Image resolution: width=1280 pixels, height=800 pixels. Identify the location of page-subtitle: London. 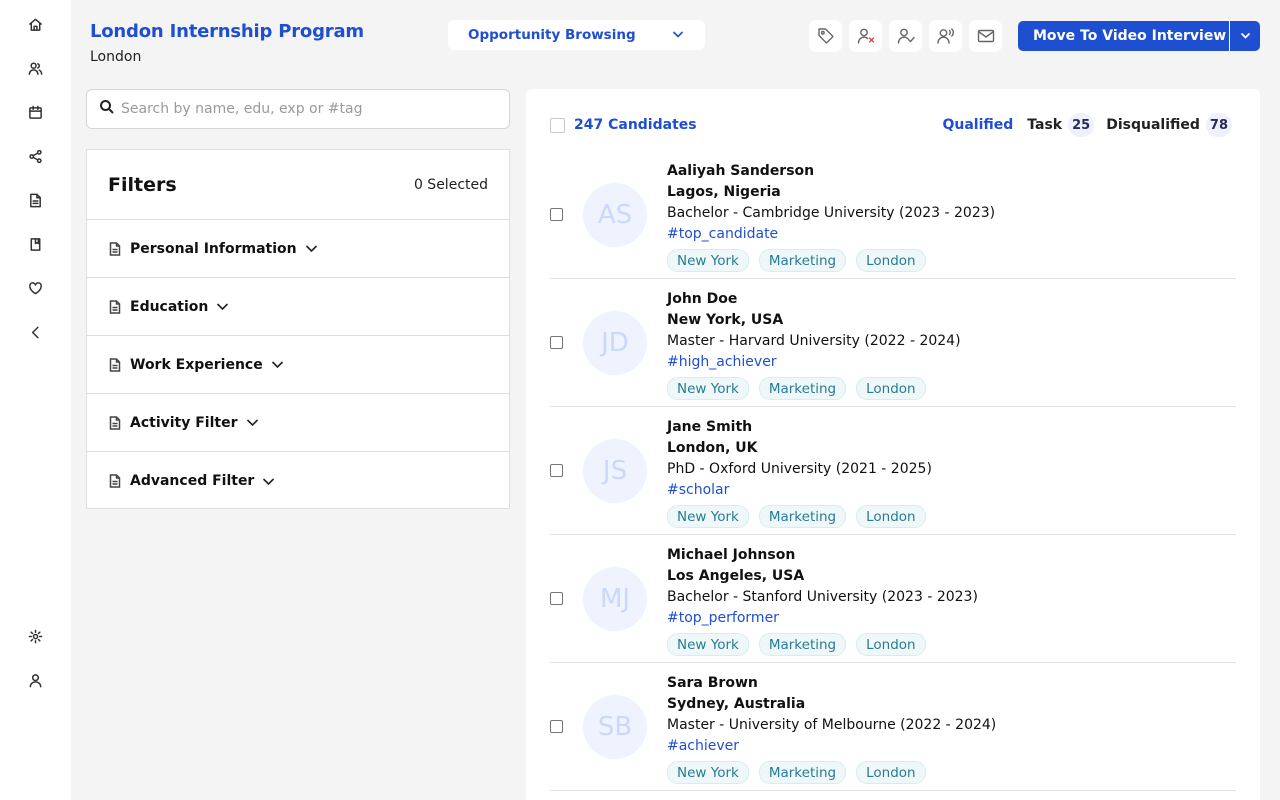
(116, 57).